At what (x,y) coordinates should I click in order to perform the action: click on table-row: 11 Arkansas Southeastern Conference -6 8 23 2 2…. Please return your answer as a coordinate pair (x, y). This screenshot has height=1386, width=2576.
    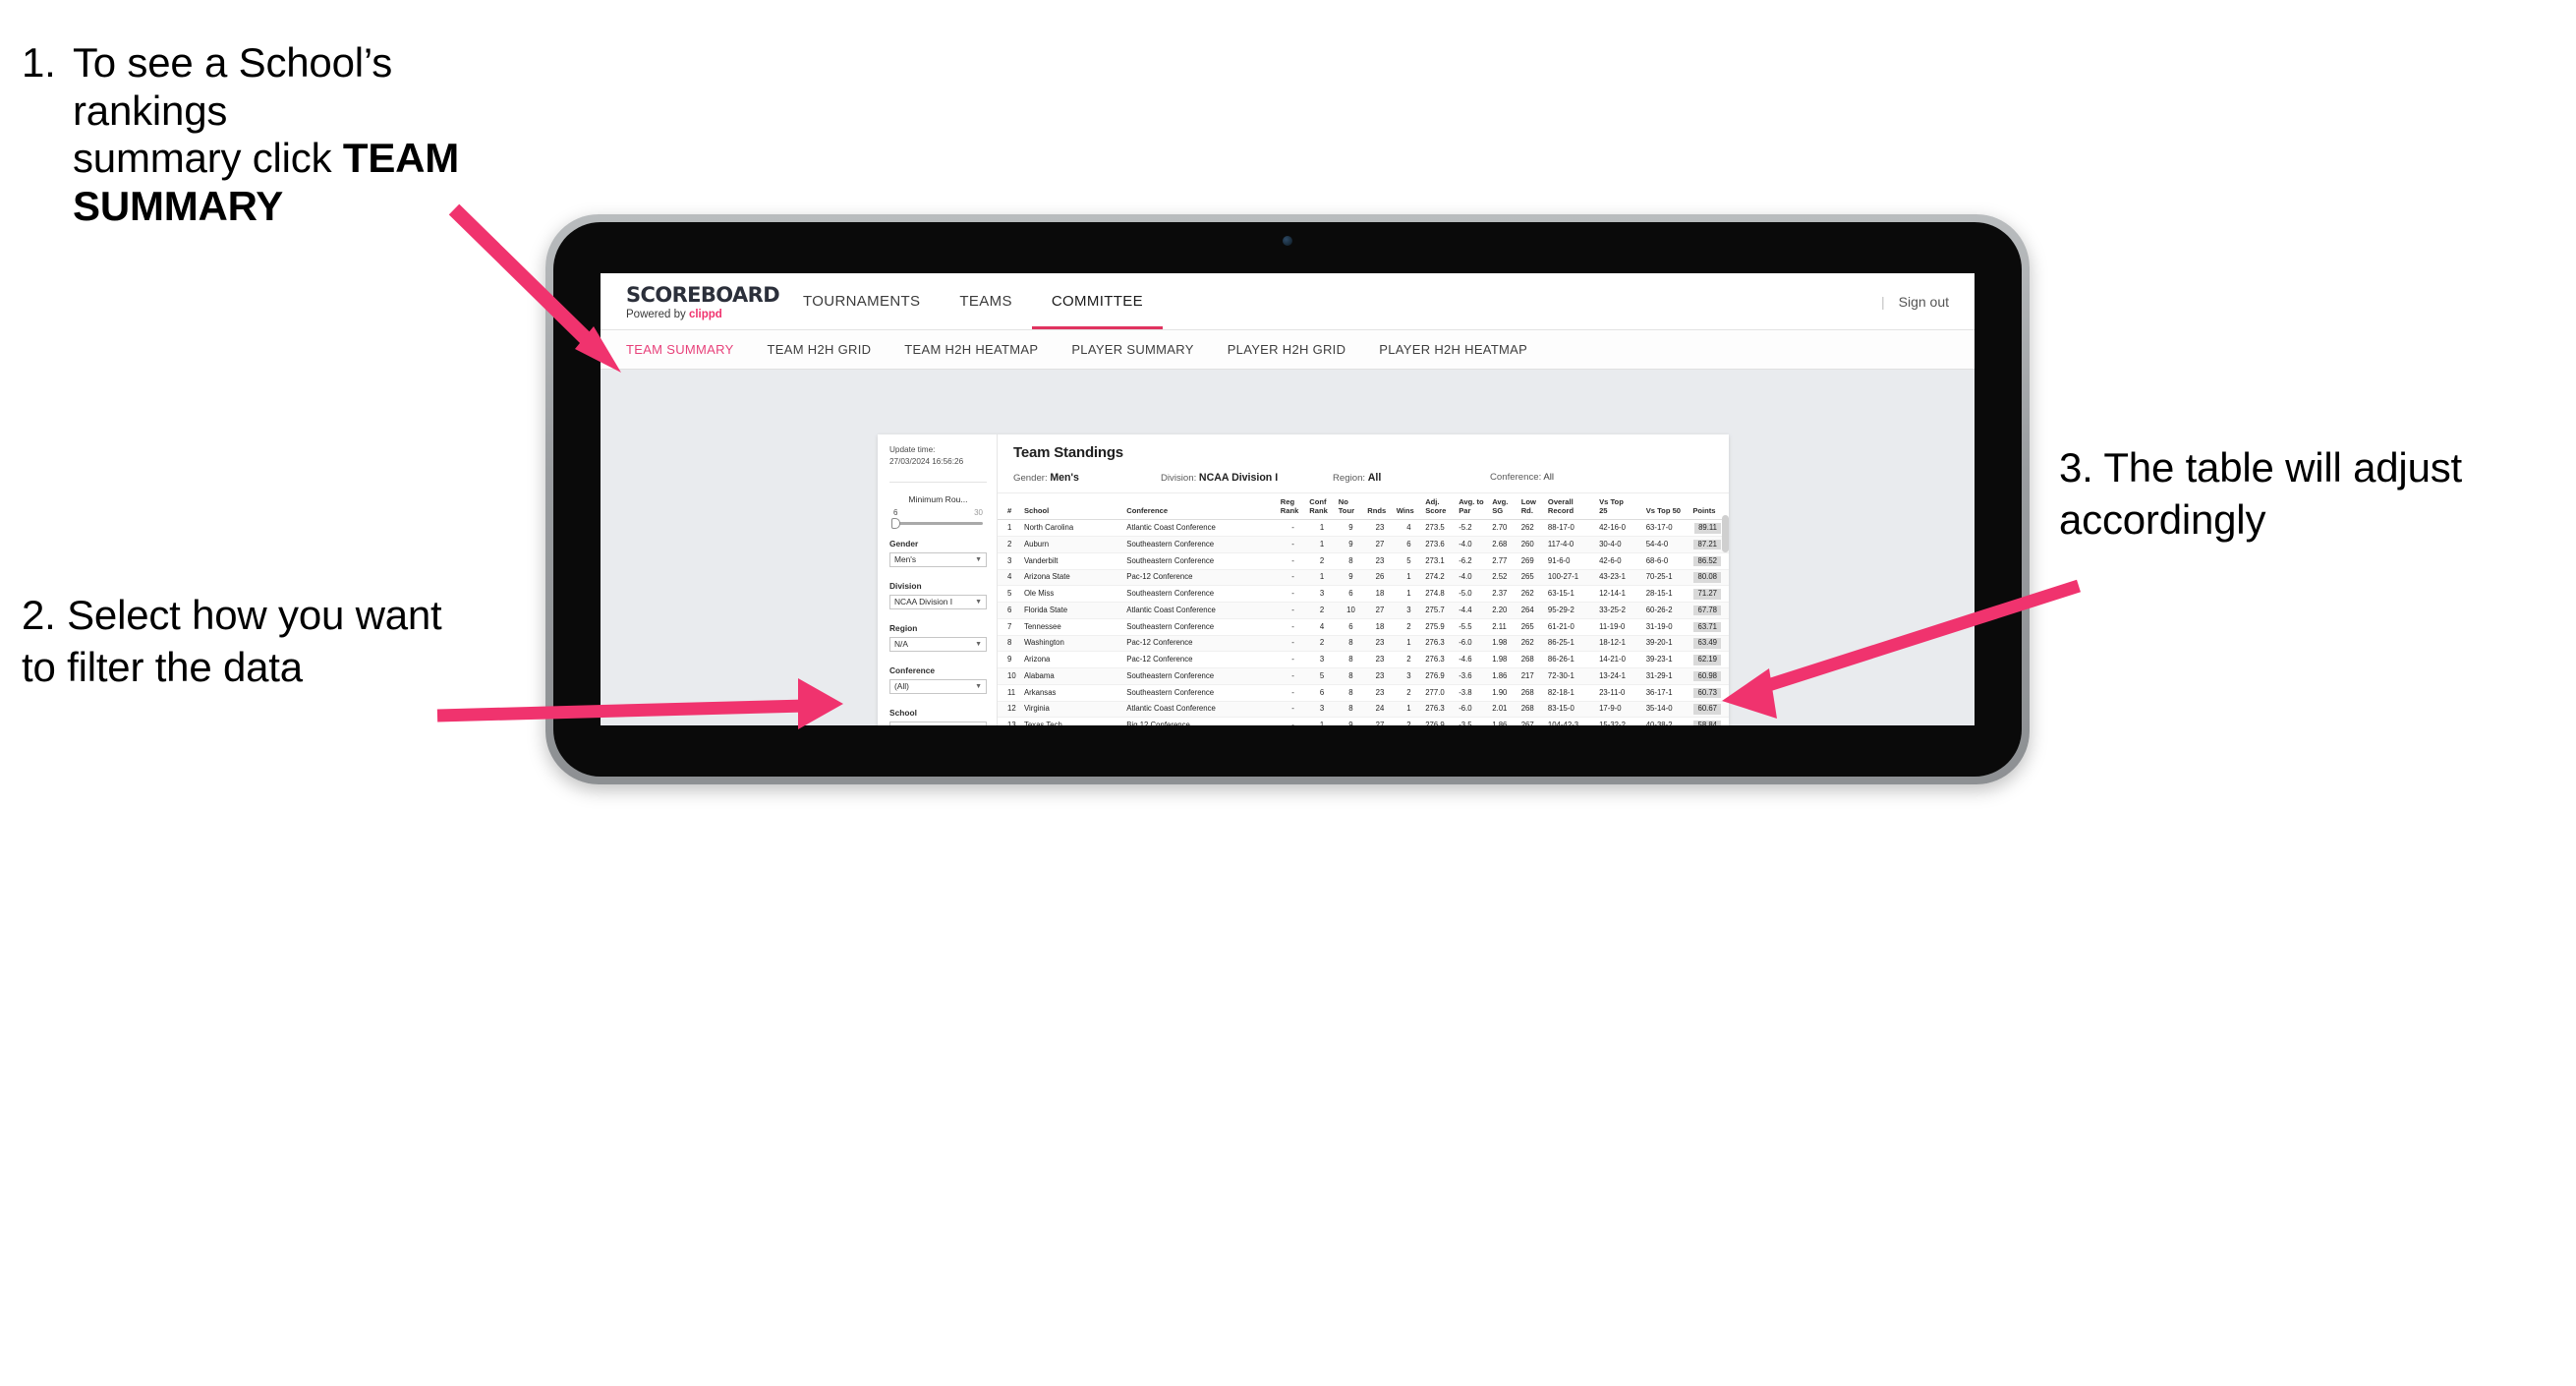
    Looking at the image, I should click on (1364, 693).